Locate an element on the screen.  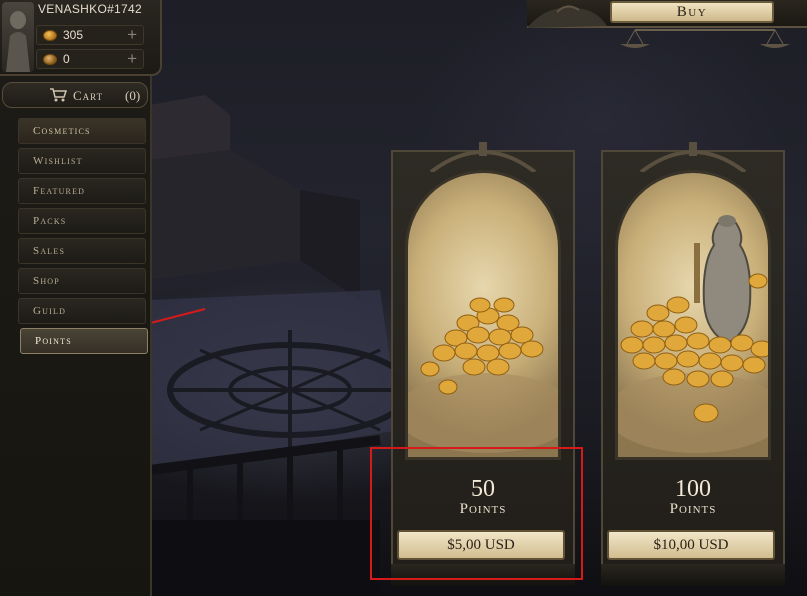
add-gold-button: + is located at coordinates (132, 35).